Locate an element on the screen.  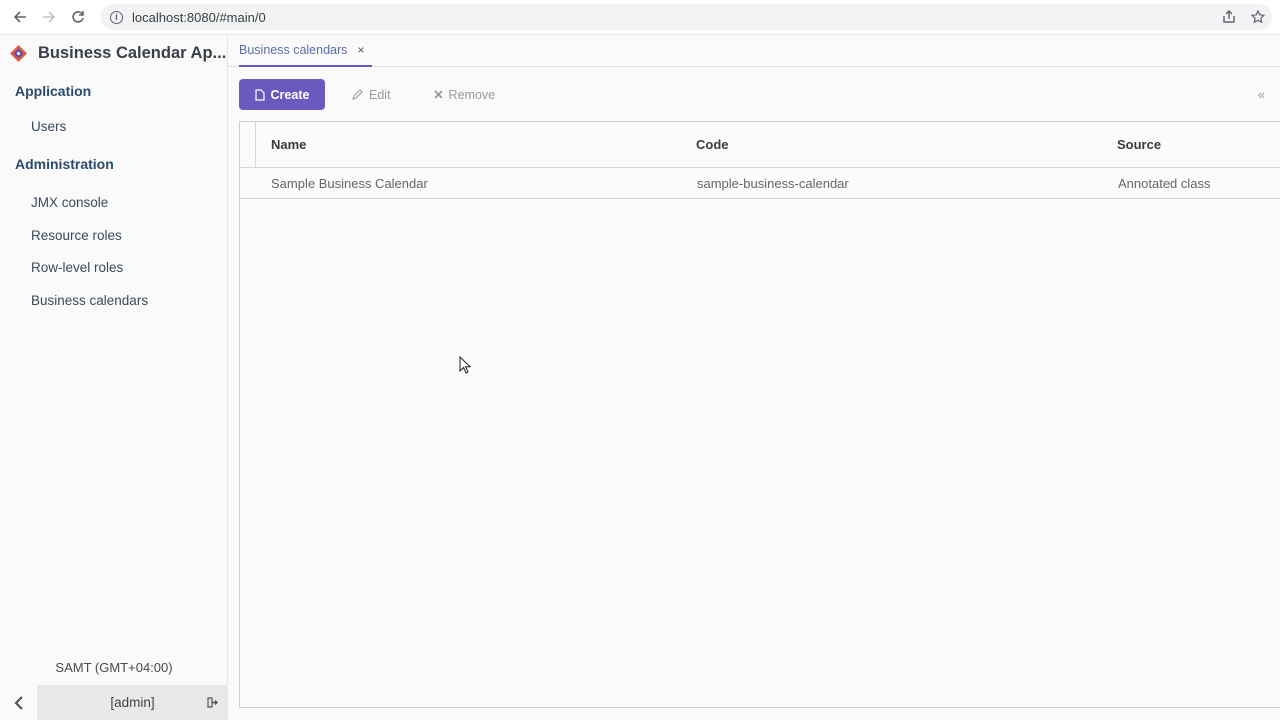
username-label: [admin] is located at coordinates (132, 702).